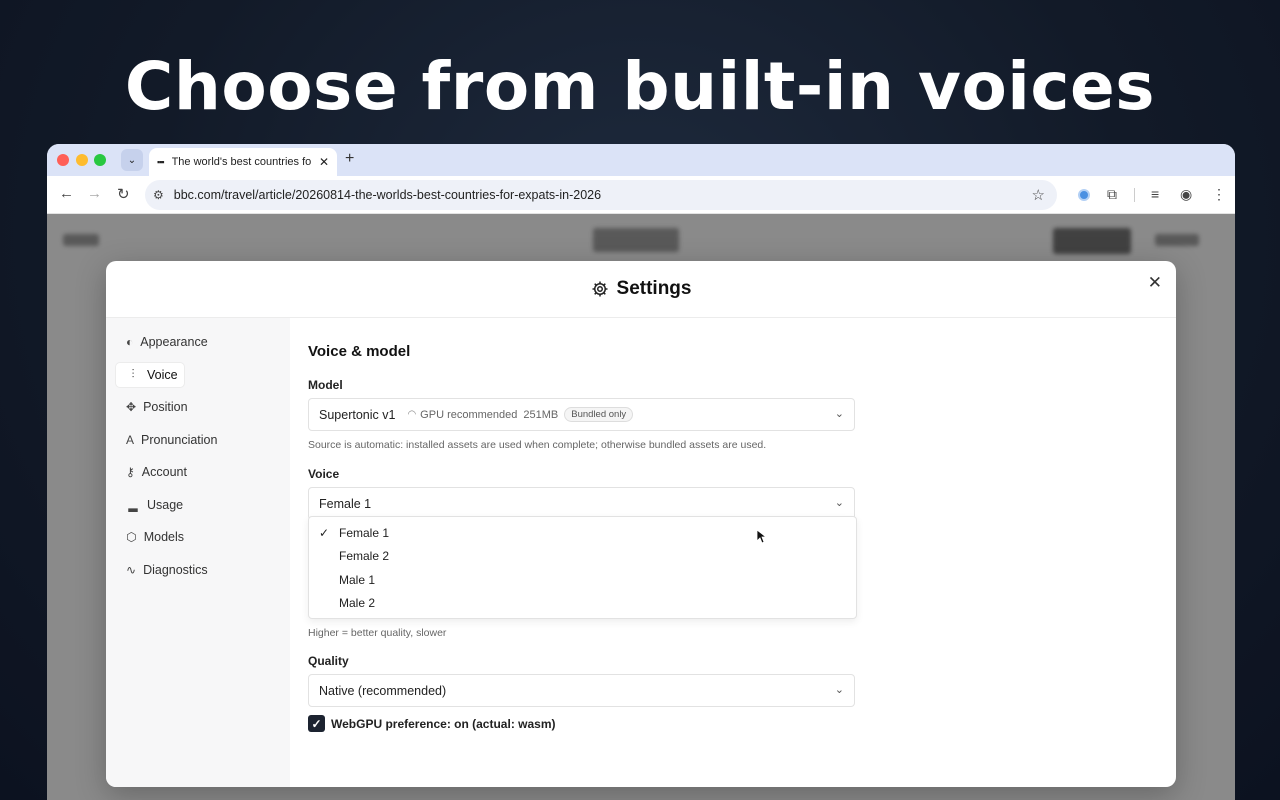  What do you see at coordinates (1177, 240) in the screenshot?
I see `blurred-link` at bounding box center [1177, 240].